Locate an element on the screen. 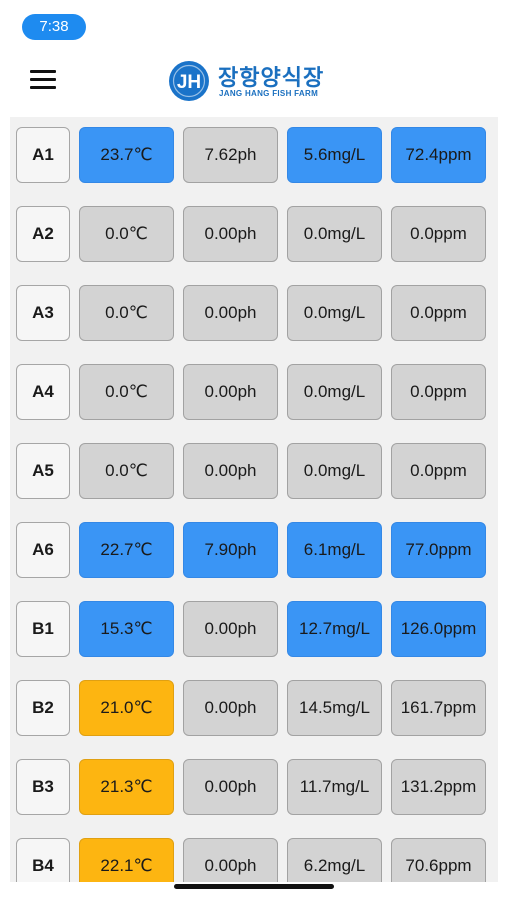 This screenshot has height=900, width=507. app-header: JH 장항양식장 JANG HANG FISH FARM is located at coordinates (253, 81).